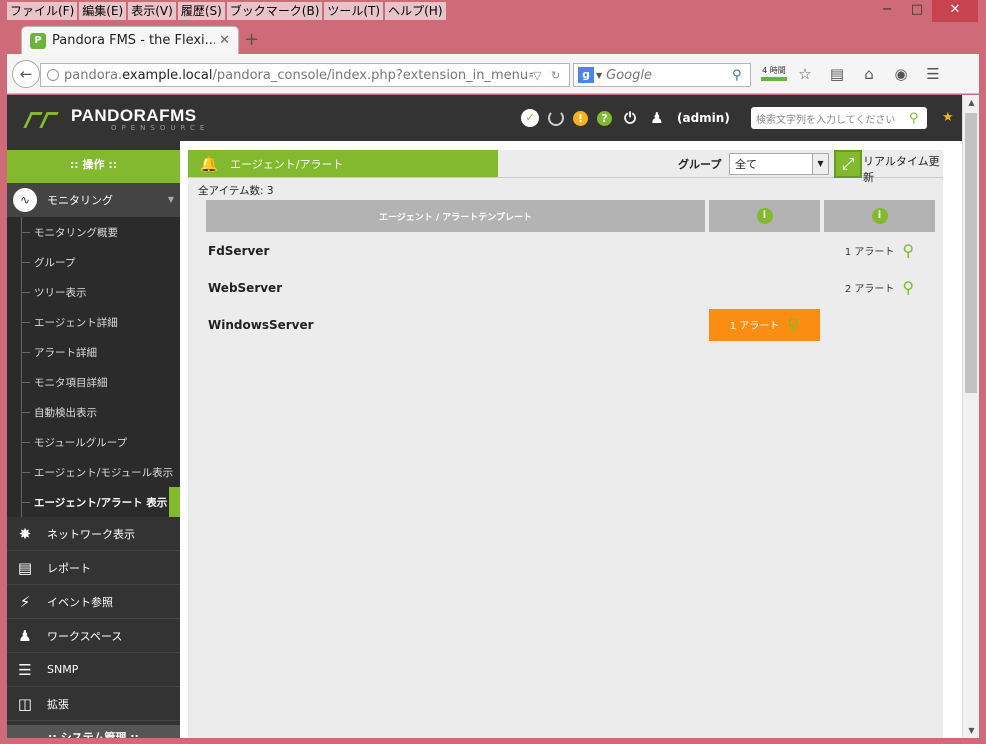 This screenshot has height=744, width=986. I want to click on scrollbar-thumb, so click(971, 253).